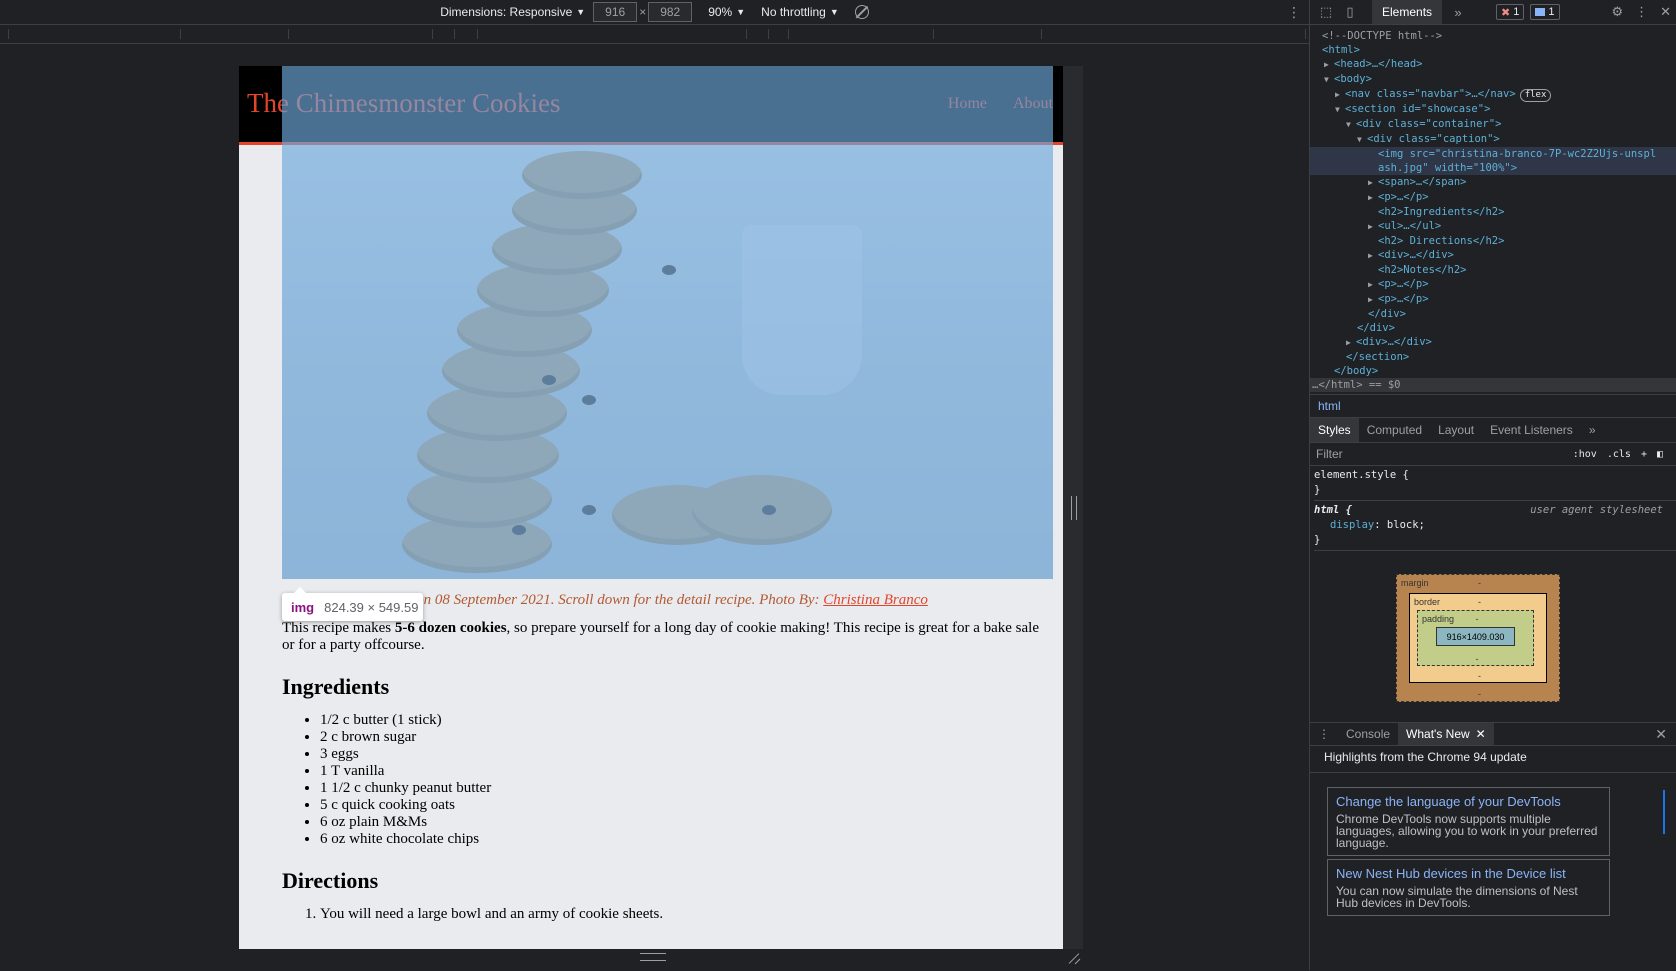 The image size is (1676, 971). Describe the element at coordinates (1493, 182) in the screenshot. I see `dom-node: ▶ <span>…</span>` at that location.